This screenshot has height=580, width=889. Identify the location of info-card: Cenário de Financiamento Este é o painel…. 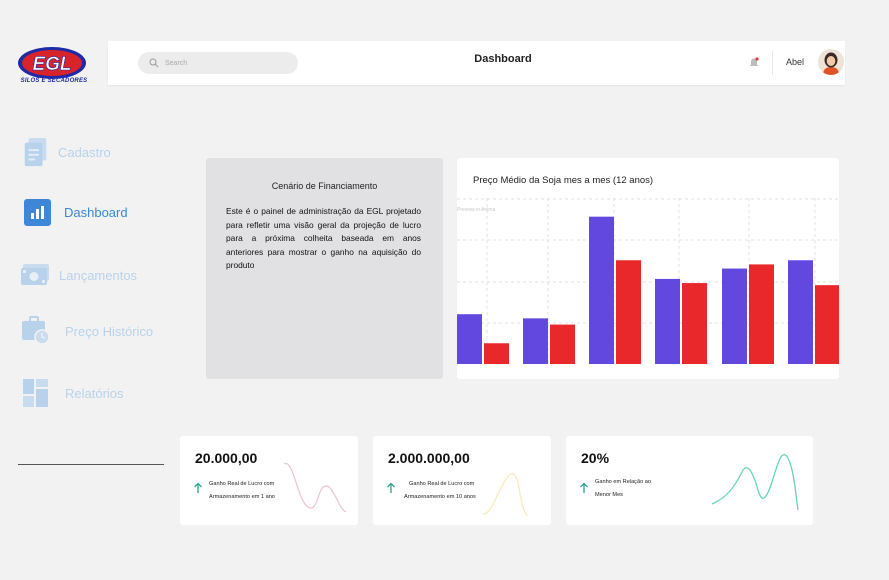
(324, 268).